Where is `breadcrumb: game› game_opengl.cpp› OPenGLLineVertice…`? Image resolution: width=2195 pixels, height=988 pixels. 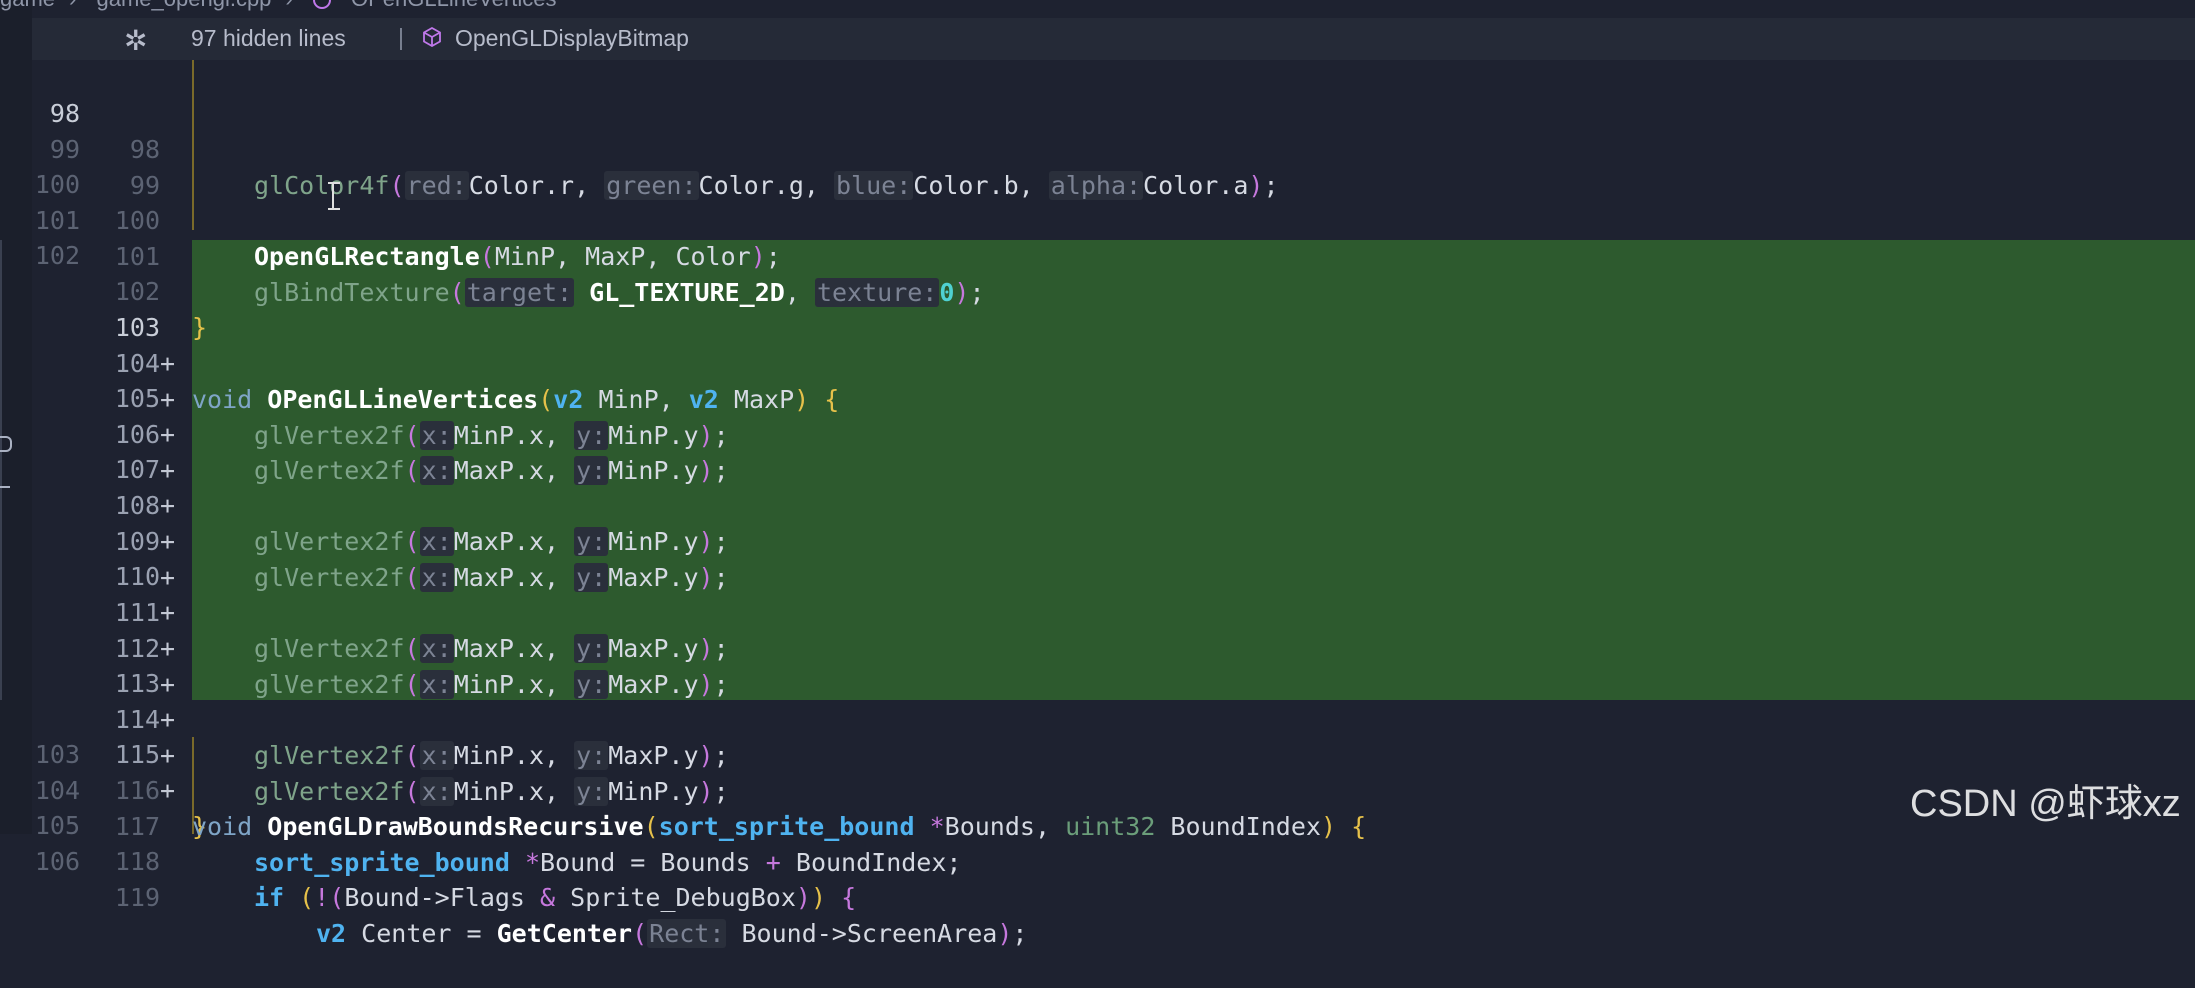
breadcrumb: game› game_opengl.cpp› OPenGLLineVertice… is located at coordinates (285, 5).